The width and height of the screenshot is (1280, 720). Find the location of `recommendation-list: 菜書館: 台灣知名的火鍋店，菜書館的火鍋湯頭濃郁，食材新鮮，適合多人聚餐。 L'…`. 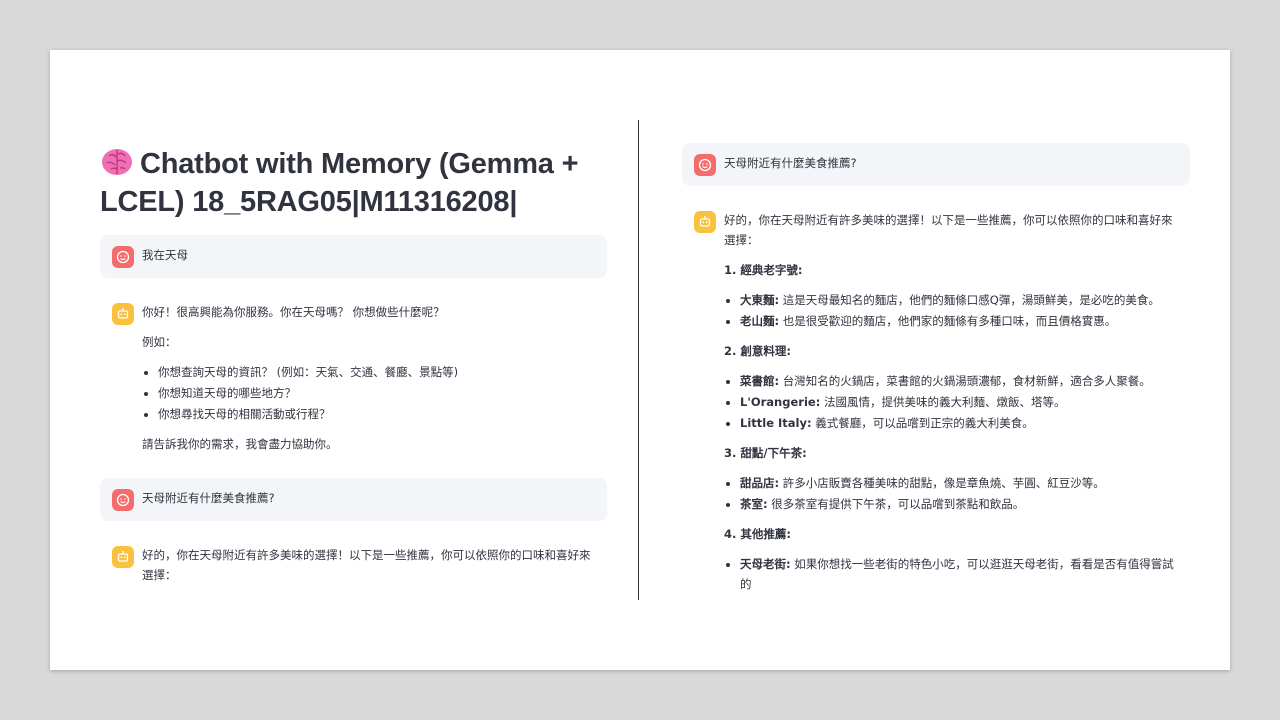

recommendation-list: 菜書館: 台灣知名的火鍋店，菜書館的火鍋湯頭濃郁，食材新鮮，適合多人聚餐。 L'… is located at coordinates (951, 402).